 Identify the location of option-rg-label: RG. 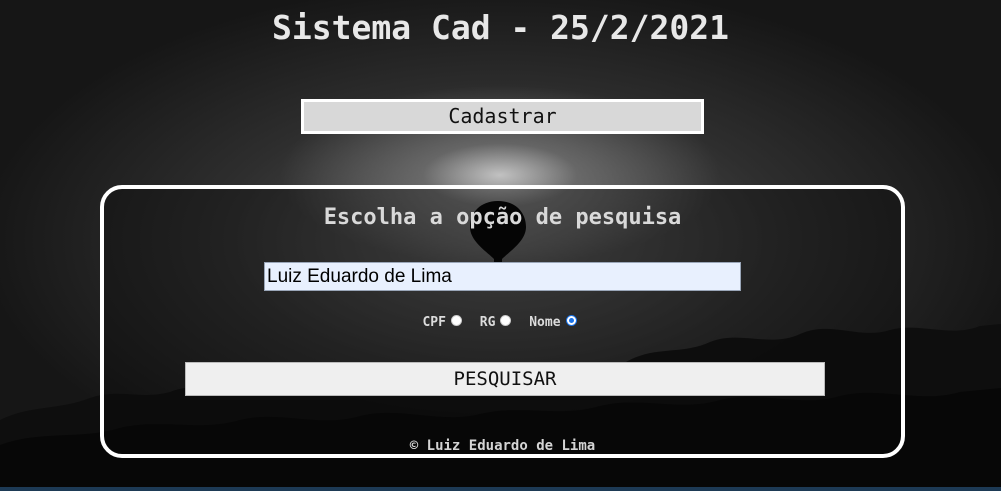
(487, 322).